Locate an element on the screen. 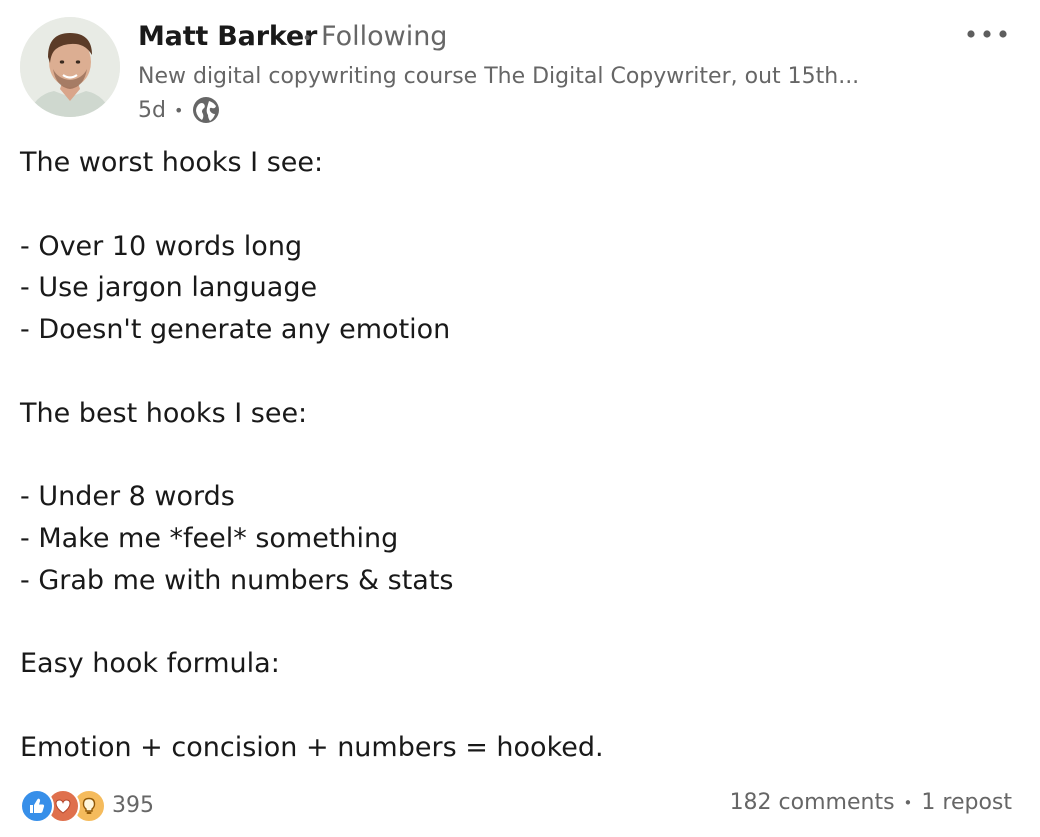 The width and height of the screenshot is (1040, 837). like-icon is located at coordinates (37, 806).